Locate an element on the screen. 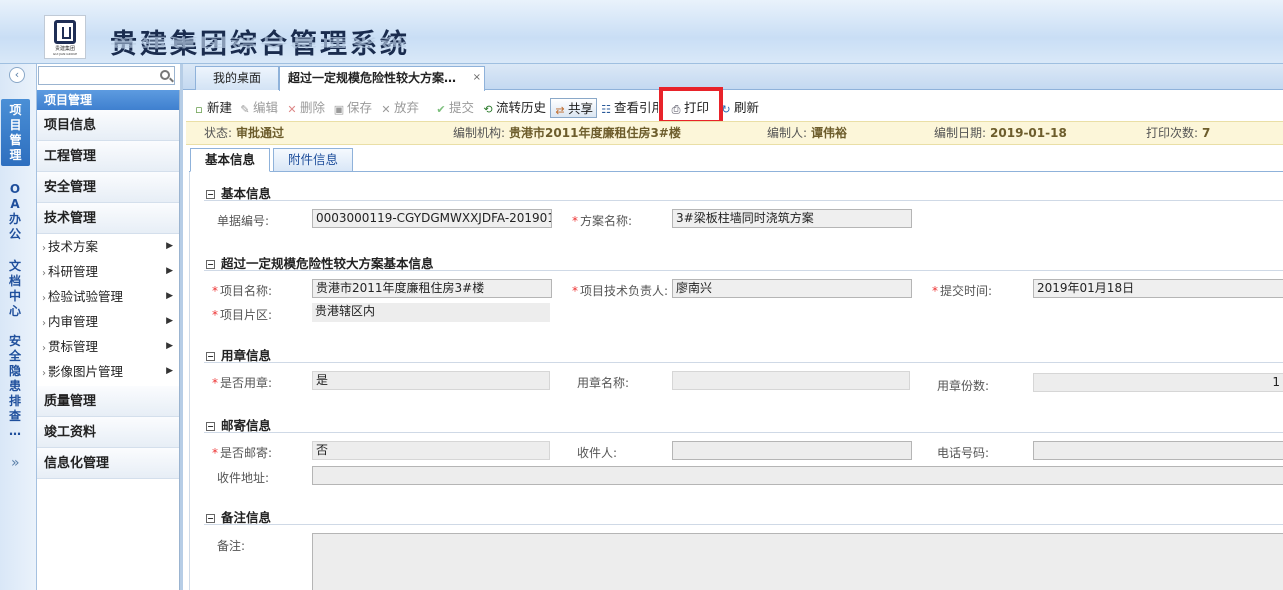 The image size is (1283, 590). recipient-field is located at coordinates (792, 450).